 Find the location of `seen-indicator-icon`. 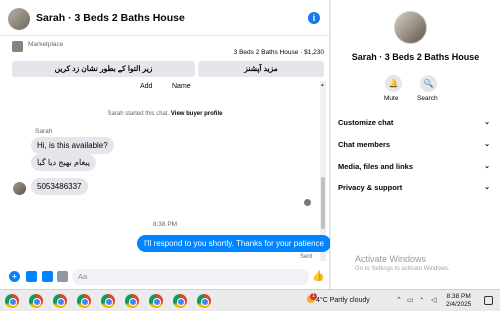

seen-indicator-icon is located at coordinates (307, 202).